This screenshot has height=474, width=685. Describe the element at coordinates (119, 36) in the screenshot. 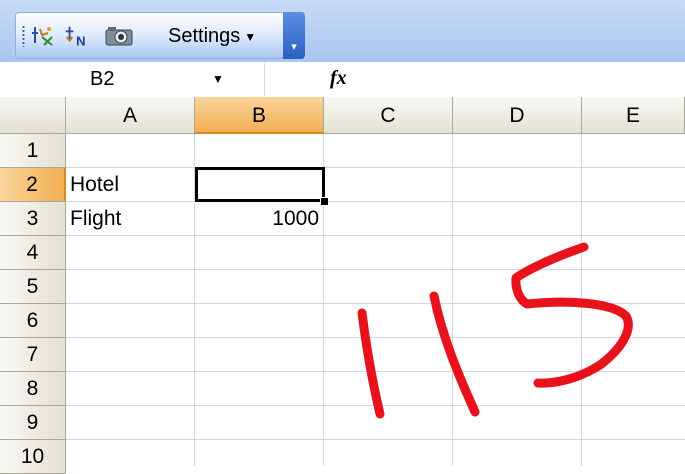

I see `camera-icon` at that location.